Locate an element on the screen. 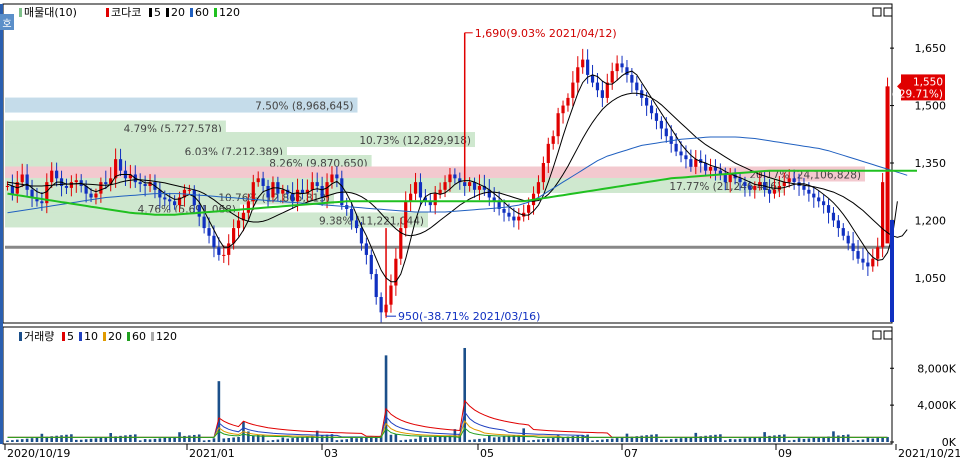 The image size is (960, 466). legend-label: 10 is located at coordinates (91, 336).